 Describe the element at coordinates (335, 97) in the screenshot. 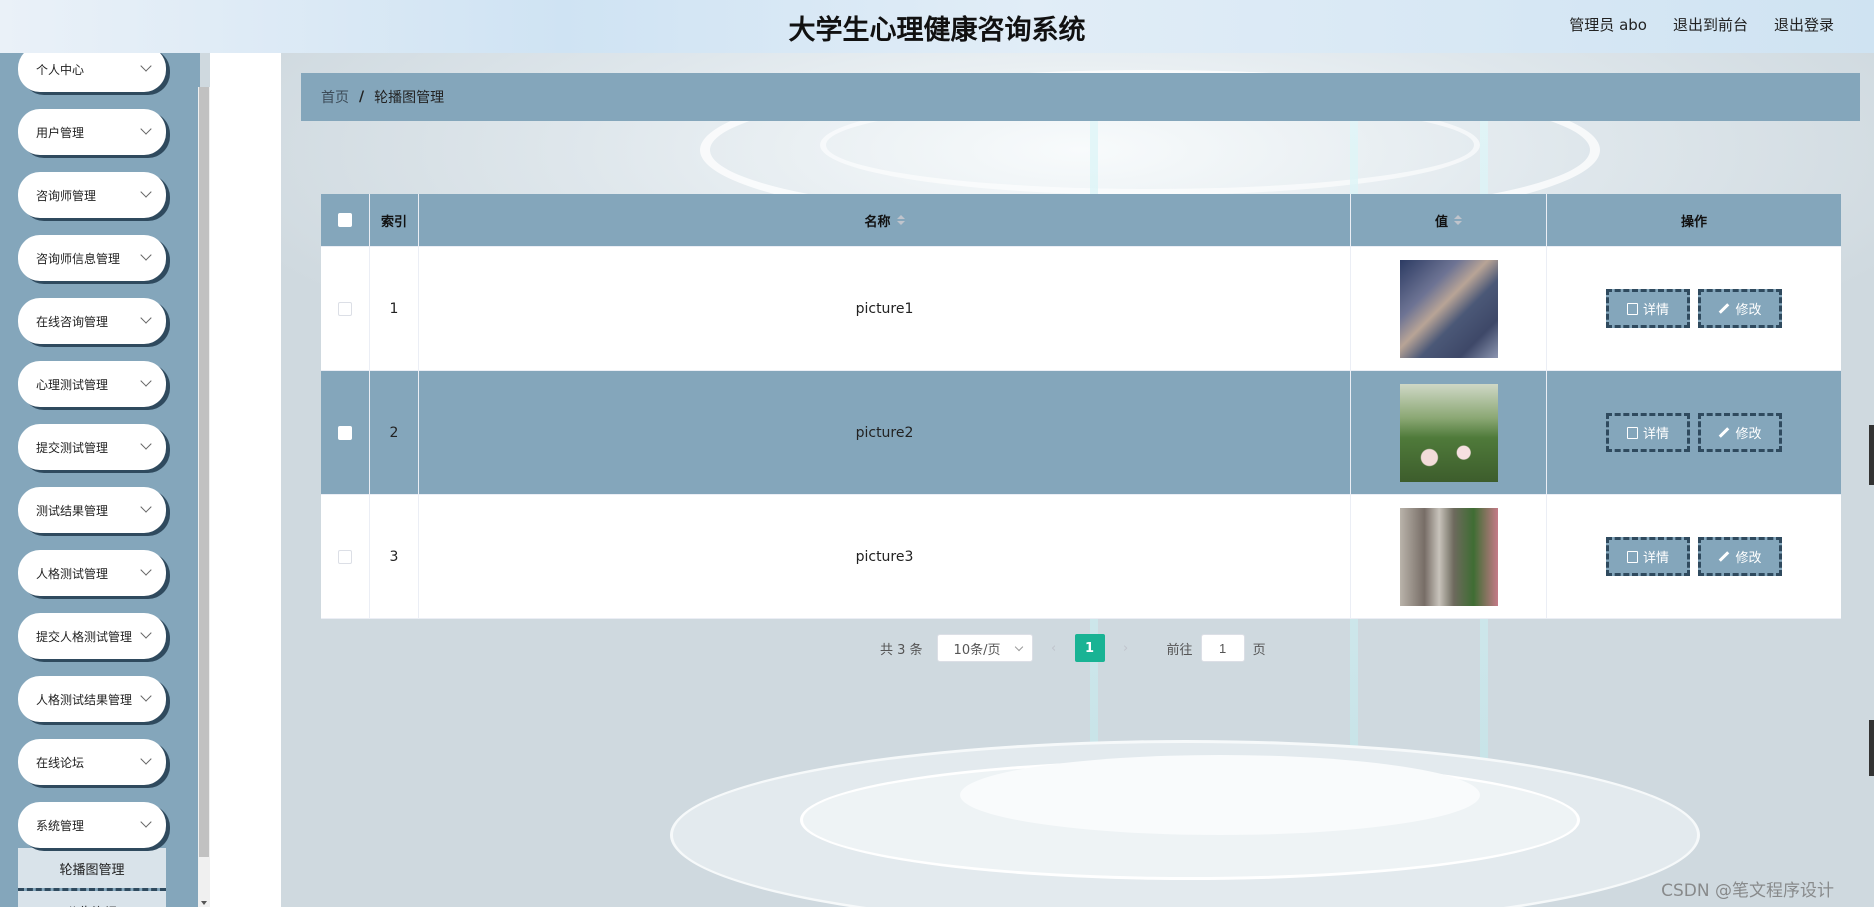

I see `breadcrumb-home: 首页` at that location.